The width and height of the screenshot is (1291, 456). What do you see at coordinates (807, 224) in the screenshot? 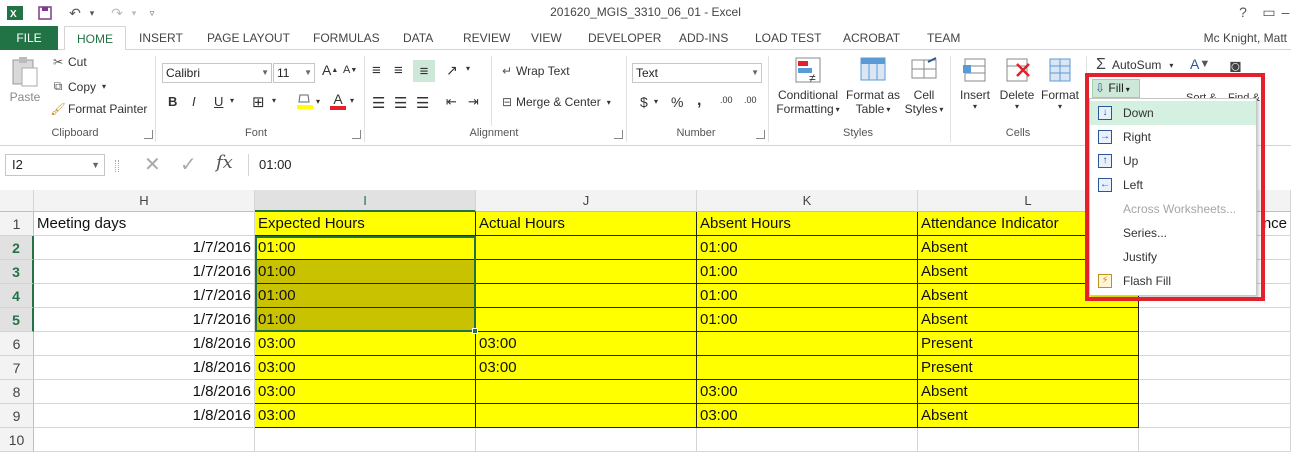
I see `cell-k1: Absent Hours` at bounding box center [807, 224].